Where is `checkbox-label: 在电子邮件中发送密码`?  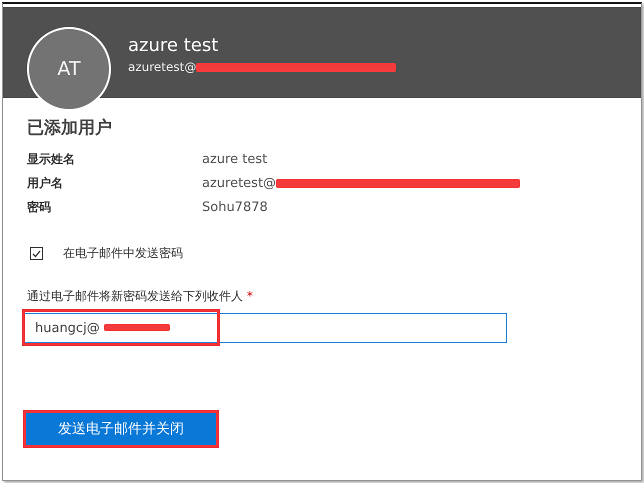
checkbox-label: 在电子邮件中发送密码 is located at coordinates (123, 253).